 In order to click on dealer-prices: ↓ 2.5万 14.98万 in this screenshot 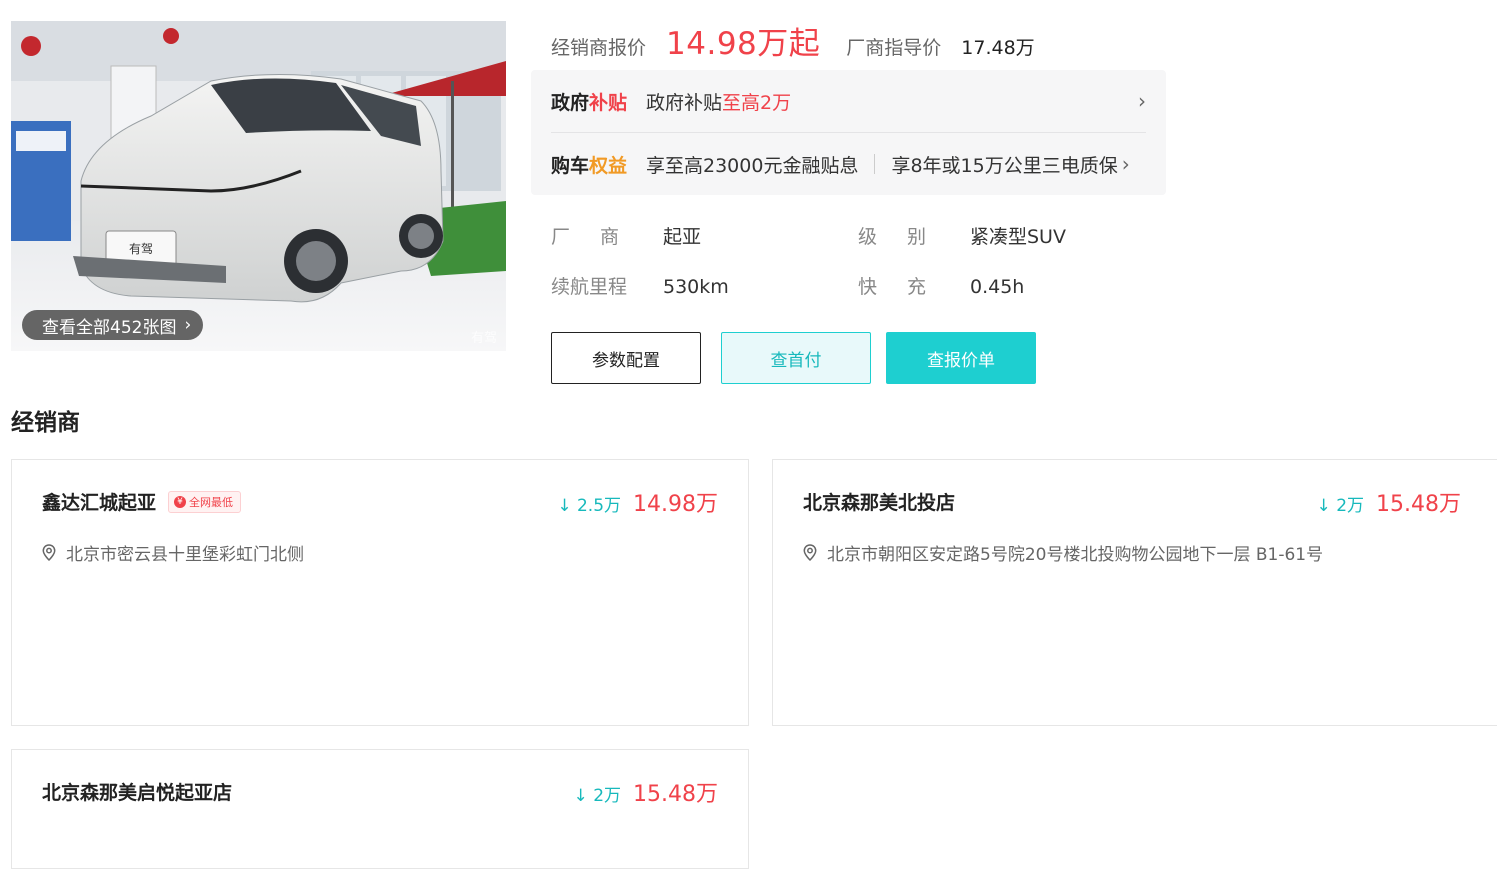, I will do `click(637, 502)`.